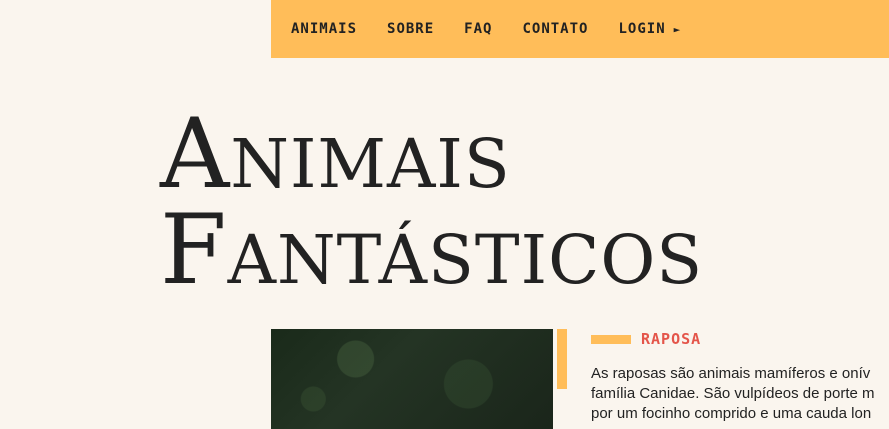 This screenshot has width=889, height=429. Describe the element at coordinates (555, 29) in the screenshot. I see `nav-link-contato: CONTATO` at that location.